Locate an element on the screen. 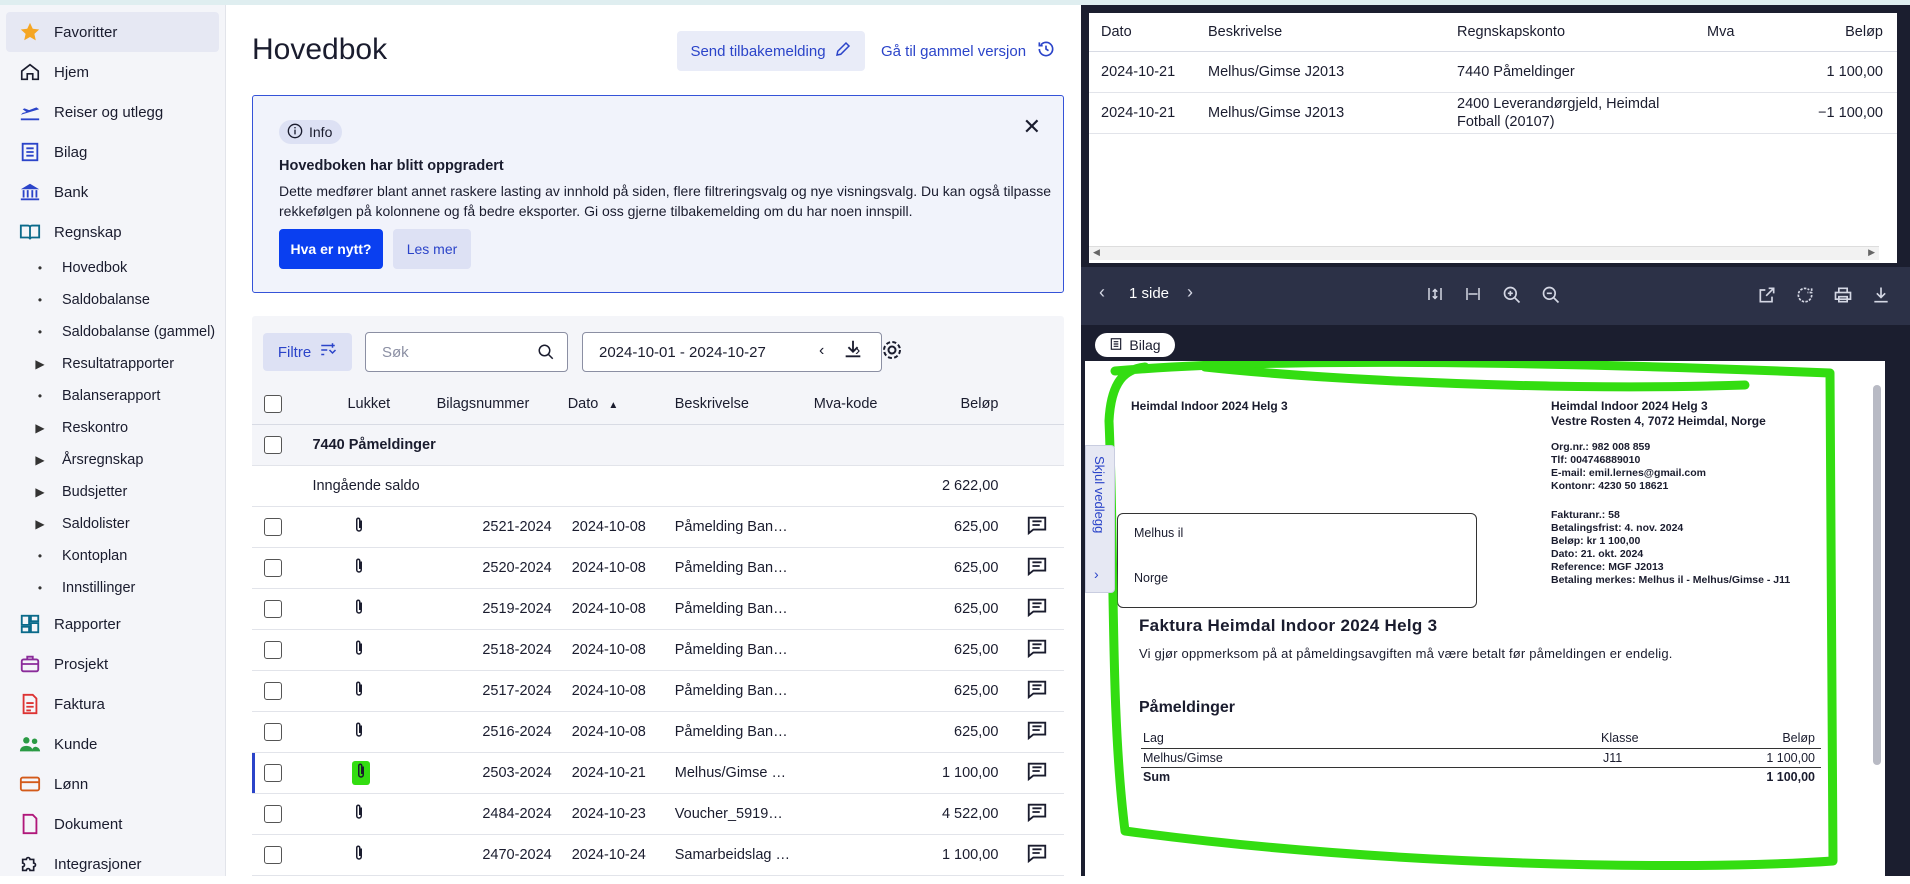 The image size is (1910, 884). scrollbar-thumb is located at coordinates (1877, 575).